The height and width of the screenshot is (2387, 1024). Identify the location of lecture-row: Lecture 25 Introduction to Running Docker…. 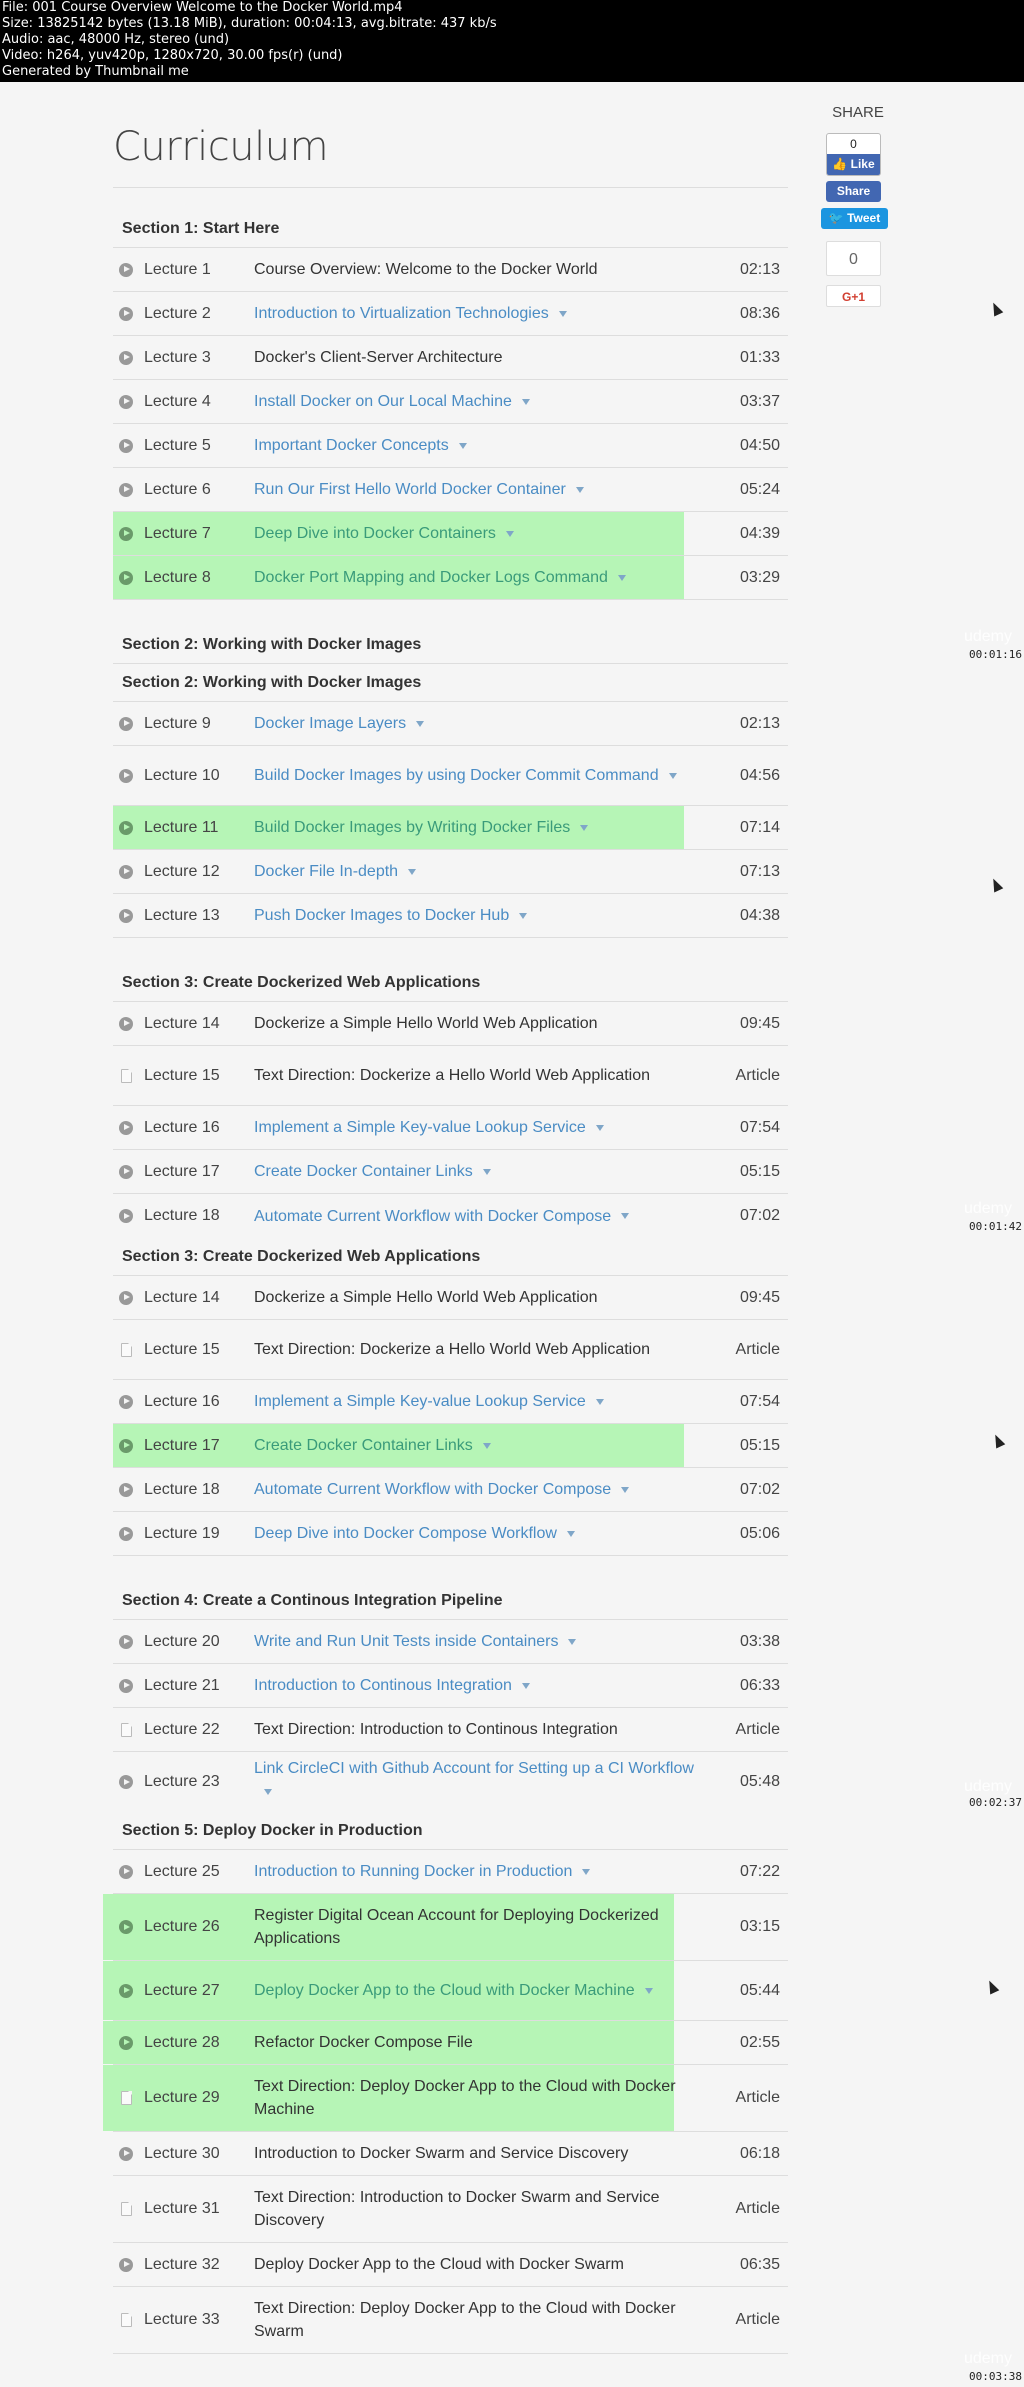
(450, 1872).